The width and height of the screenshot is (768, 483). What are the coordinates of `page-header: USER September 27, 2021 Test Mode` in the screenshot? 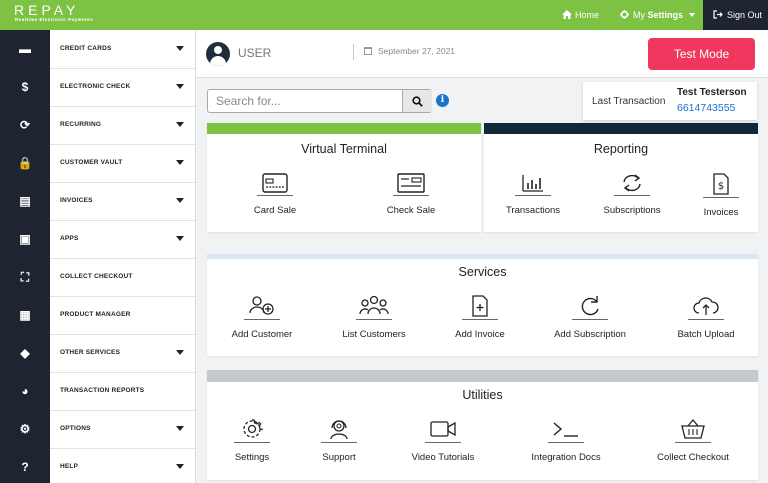 It's located at (482, 54).